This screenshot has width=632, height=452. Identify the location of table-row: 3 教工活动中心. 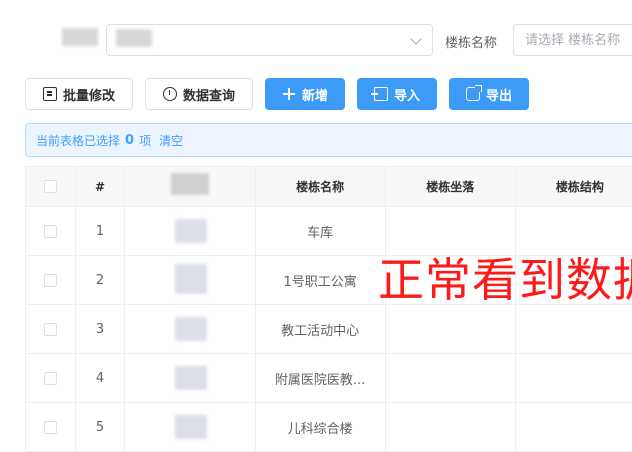
(329, 329).